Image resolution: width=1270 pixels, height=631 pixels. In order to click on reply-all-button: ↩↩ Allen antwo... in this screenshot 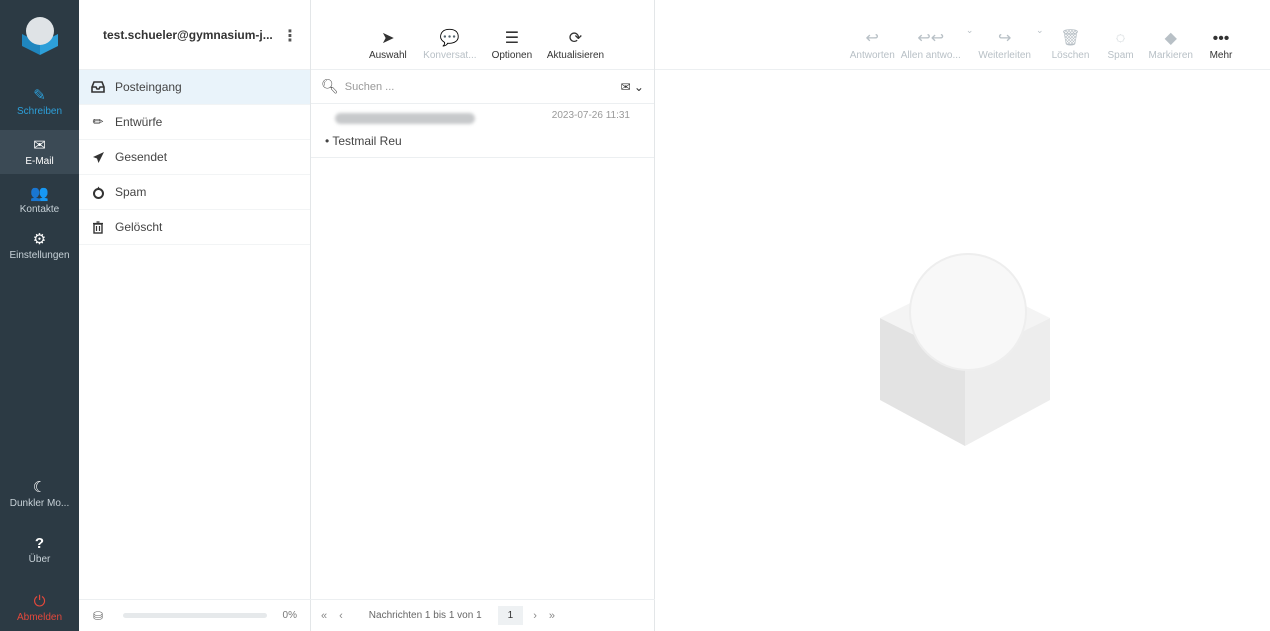, I will do `click(931, 44)`.